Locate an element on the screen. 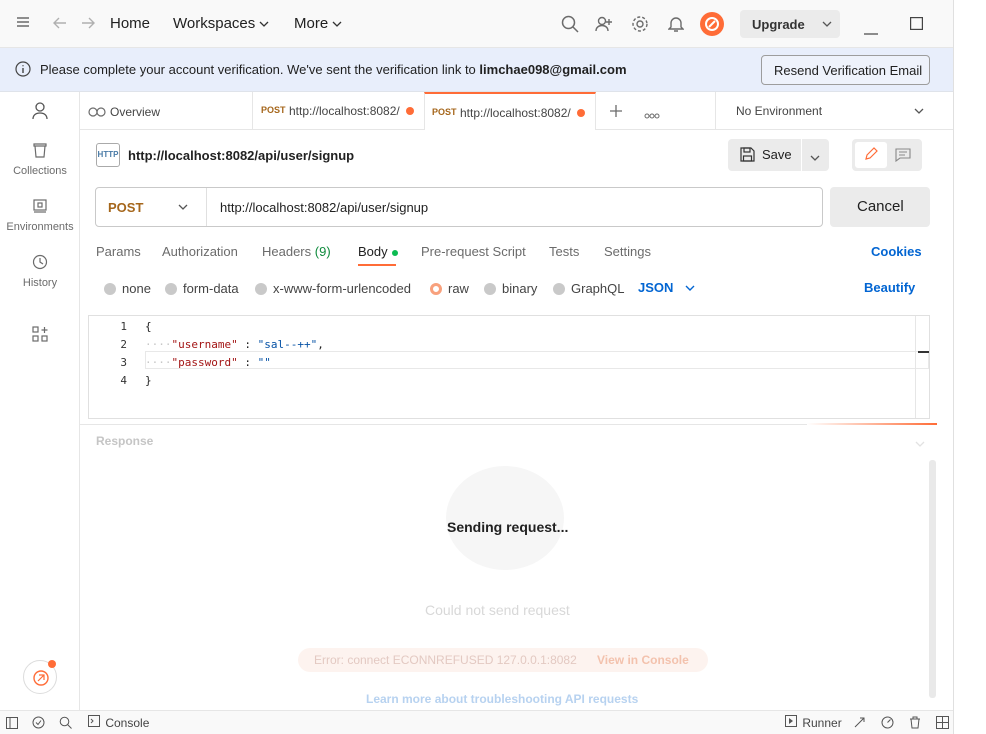 This screenshot has width=986, height=734. environments-icon is located at coordinates (40, 207).